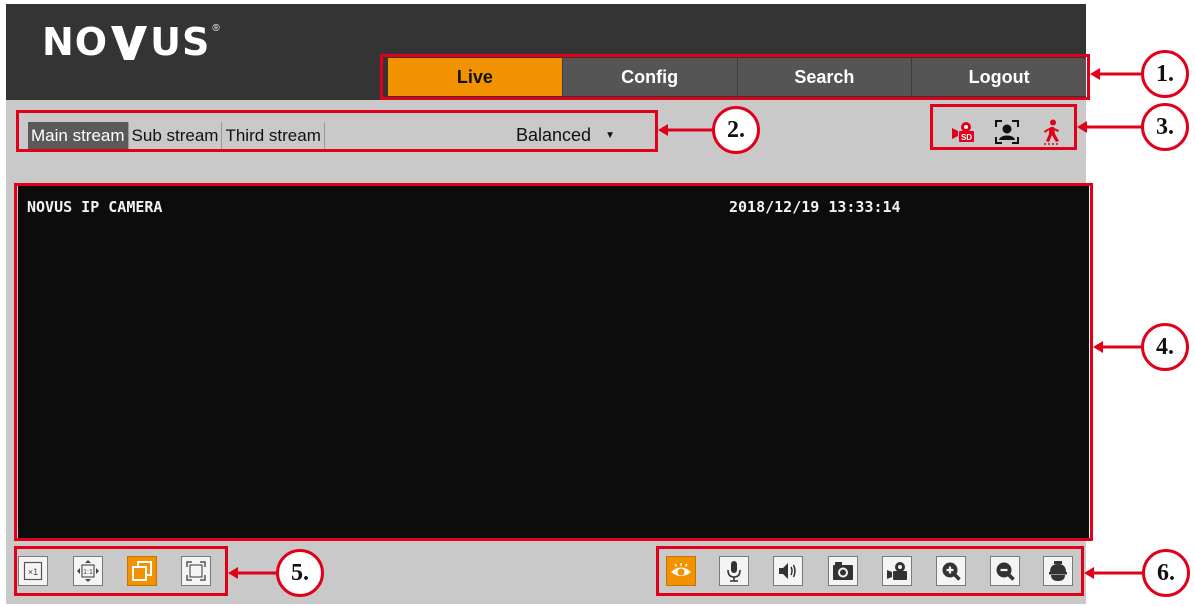  I want to click on callout-1: 1., so click(1165, 74).